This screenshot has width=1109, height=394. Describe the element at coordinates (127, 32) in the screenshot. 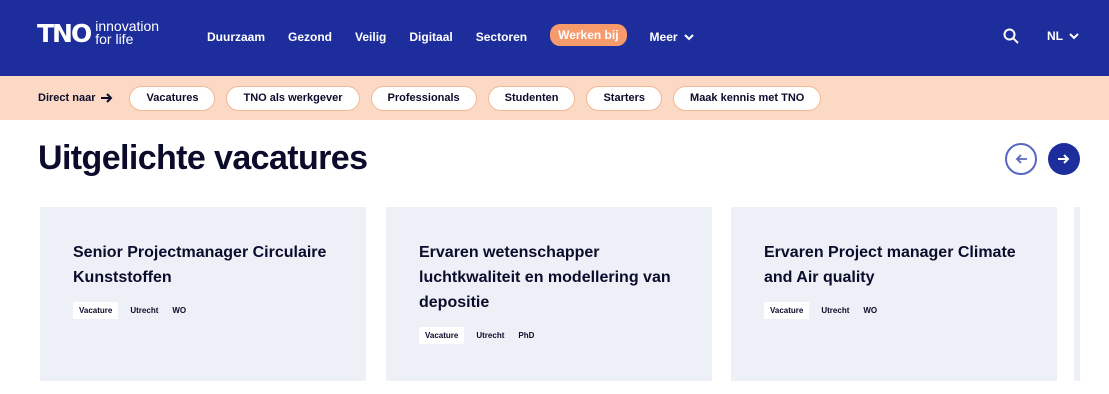

I see `logo-tagline: innovation for life` at that location.